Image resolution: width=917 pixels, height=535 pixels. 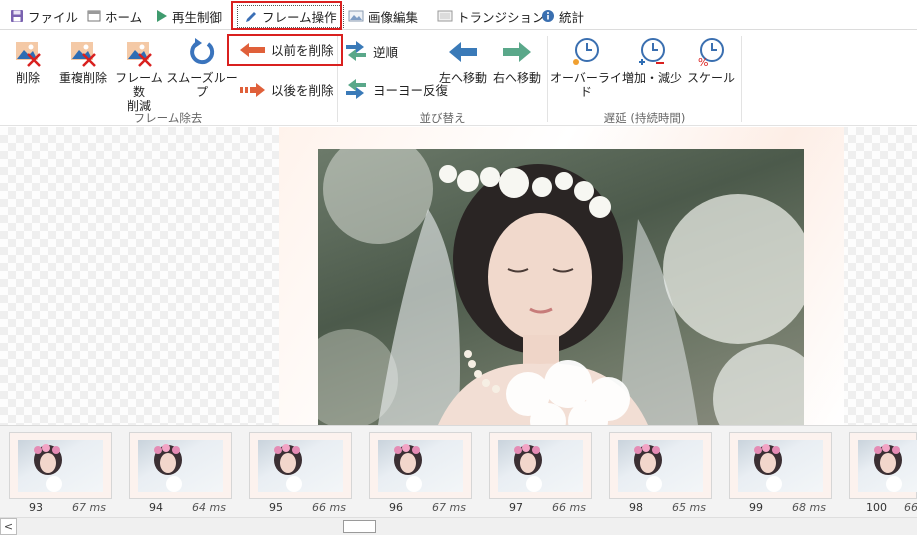 I want to click on frame-number: 93, so click(x=36, y=507).